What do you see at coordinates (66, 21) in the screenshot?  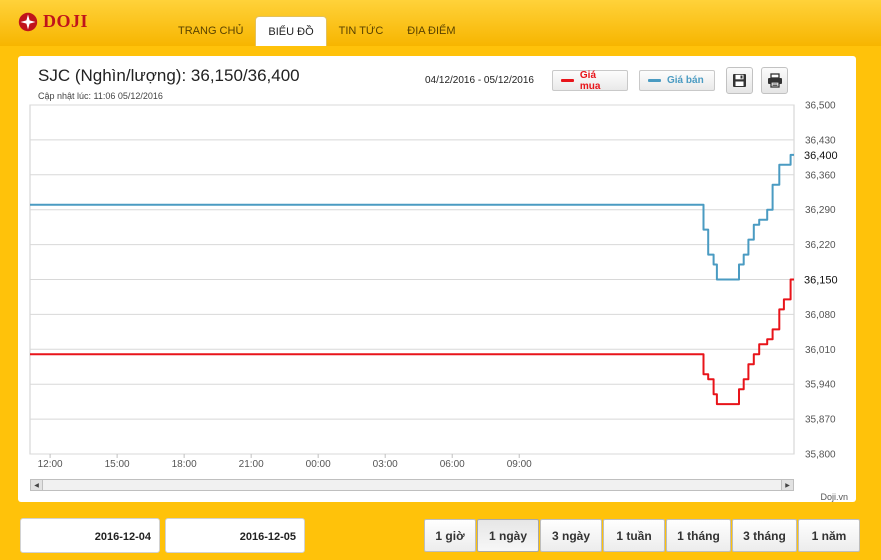 I see `brand-name: DOJI` at bounding box center [66, 21].